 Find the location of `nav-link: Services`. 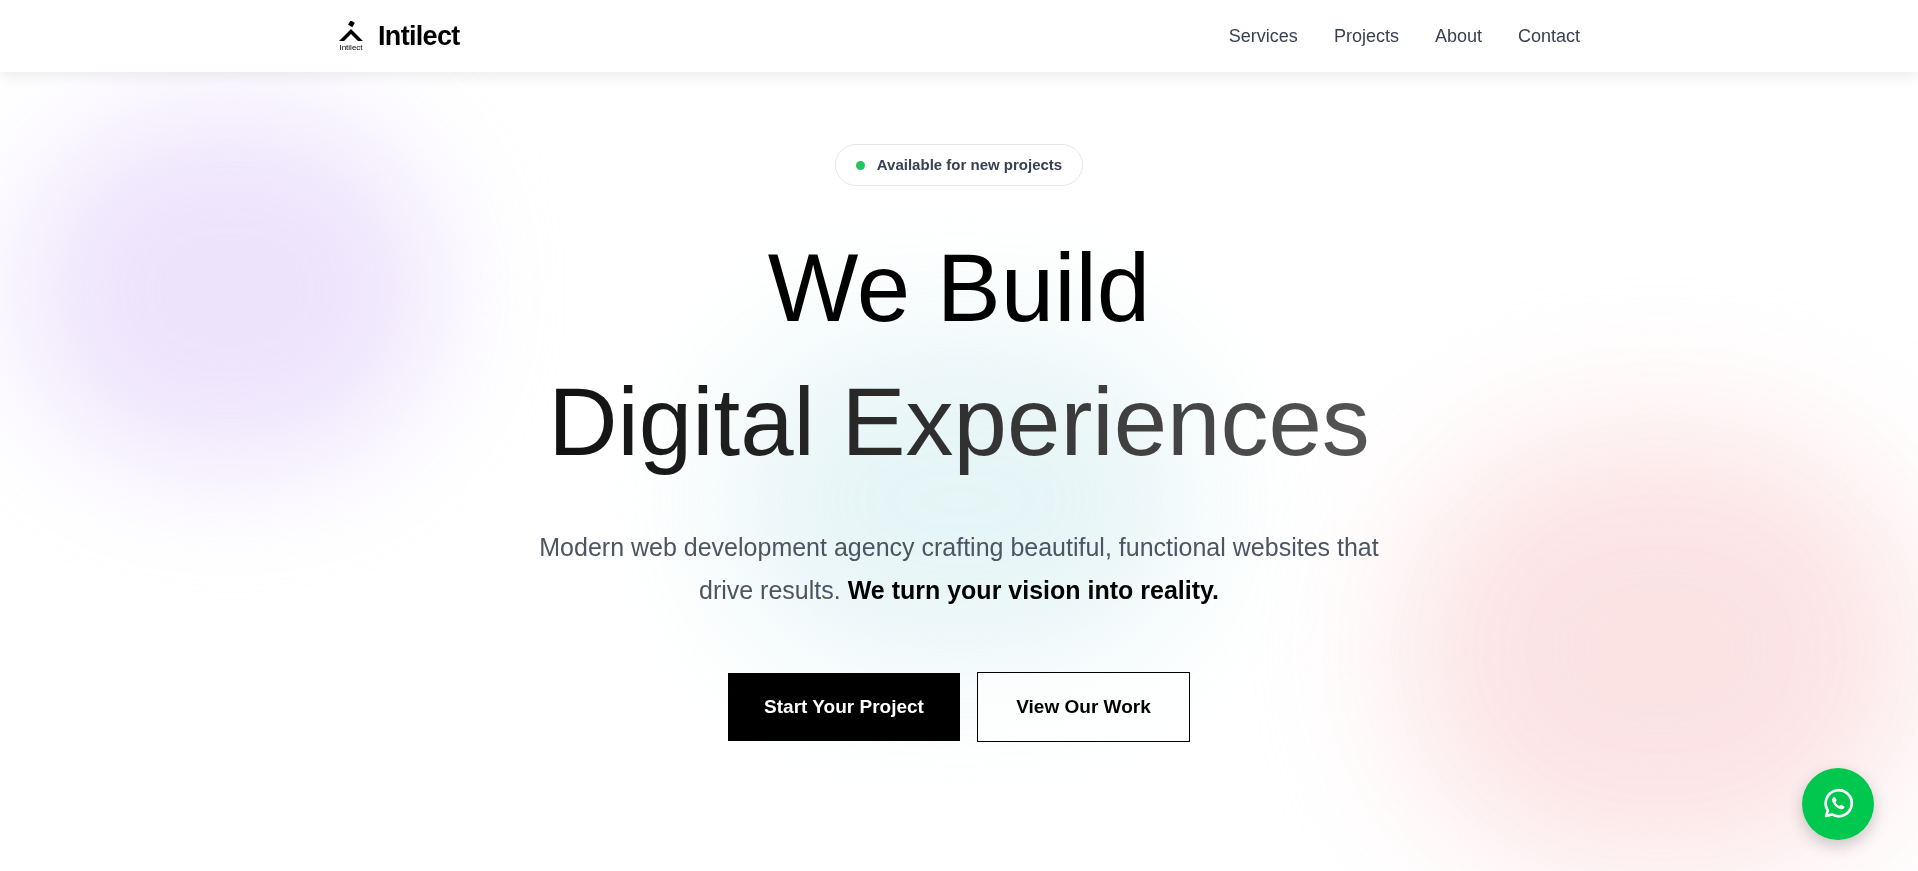

nav-link: Services is located at coordinates (1263, 36).